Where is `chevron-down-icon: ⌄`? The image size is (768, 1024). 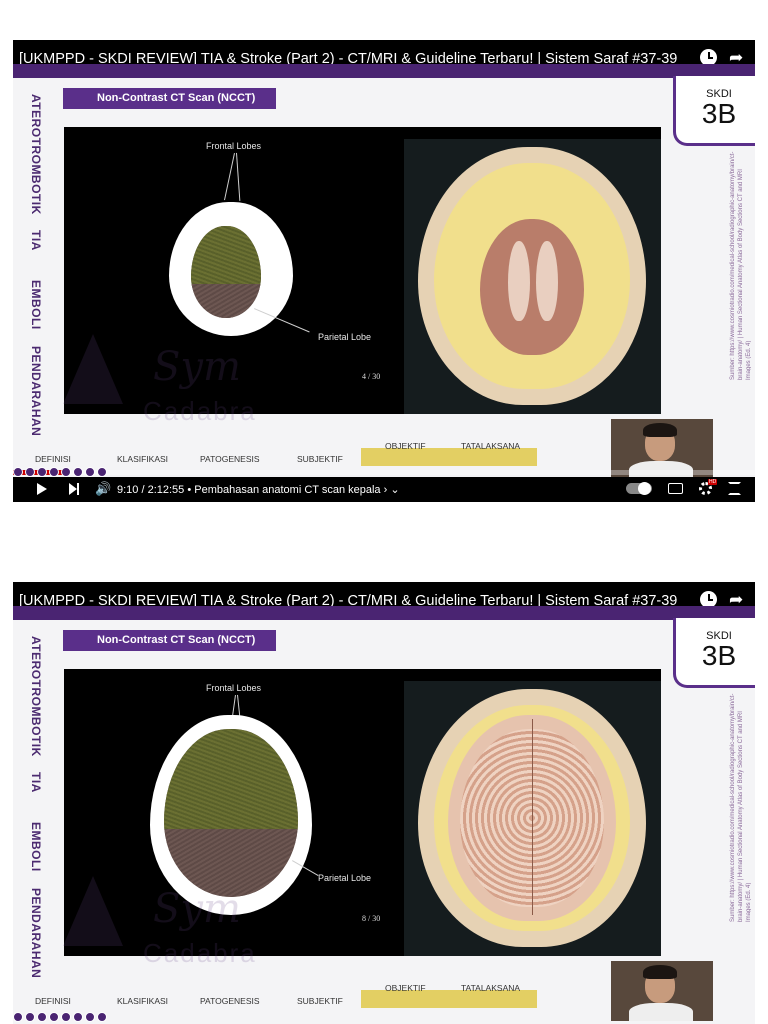
chevron-down-icon: ⌄ is located at coordinates (395, 490).